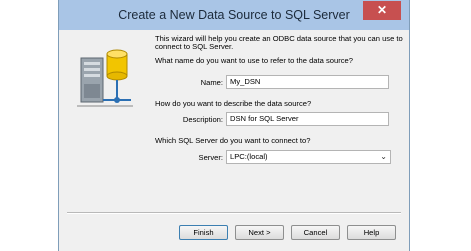 The height and width of the screenshot is (251, 471). I want to click on finish-button: Finish, so click(203, 232).